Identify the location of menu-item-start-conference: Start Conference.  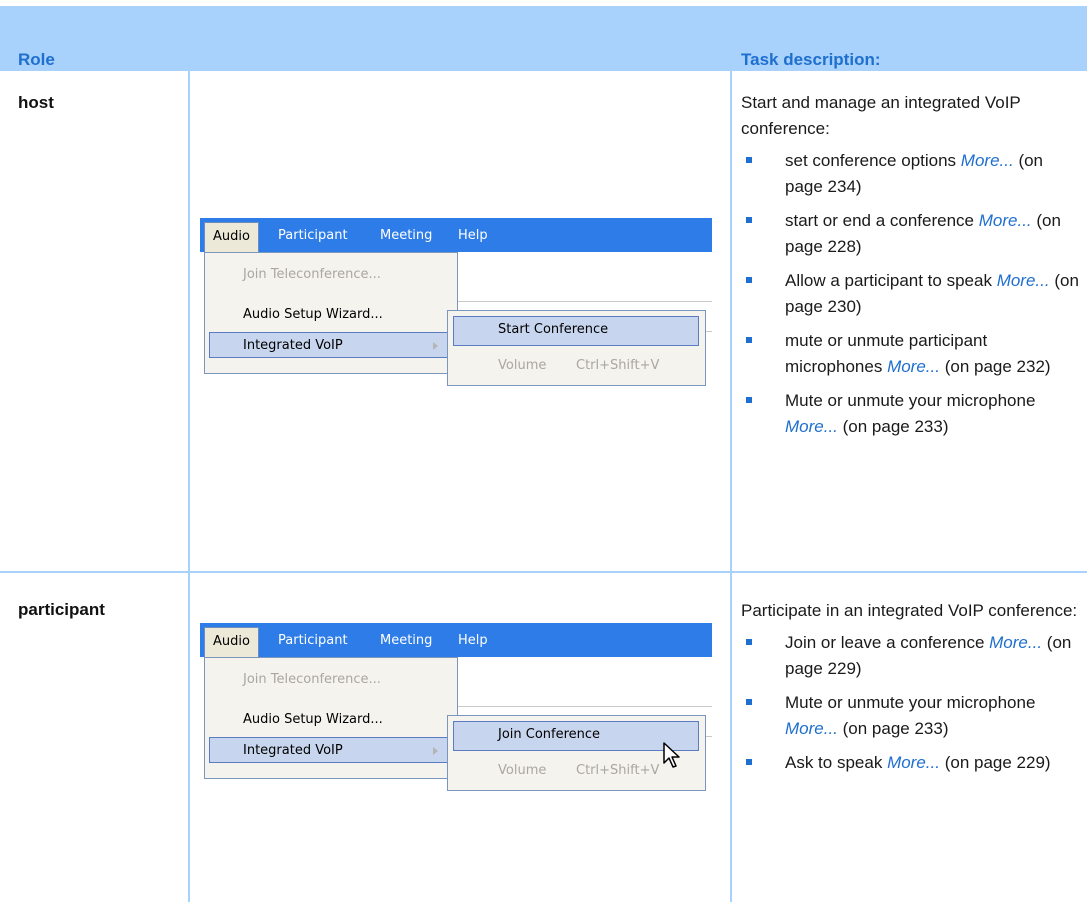
(553, 329).